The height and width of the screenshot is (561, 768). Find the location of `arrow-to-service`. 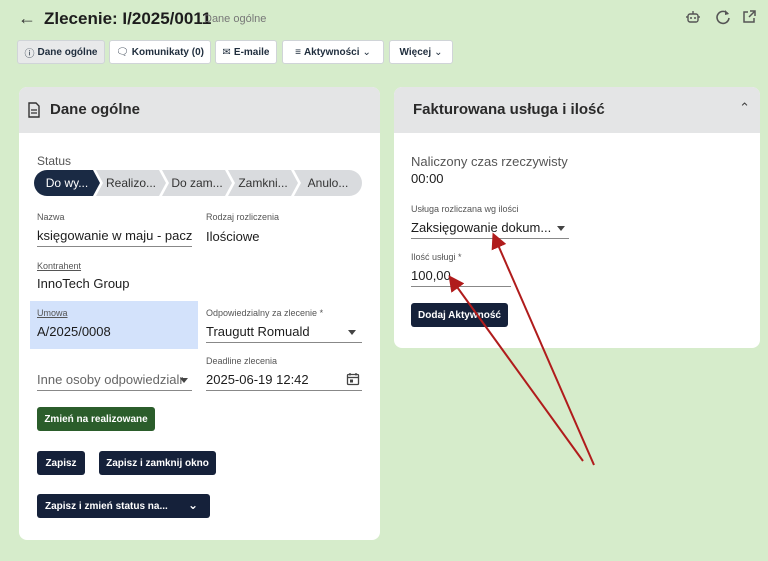

arrow-to-service is located at coordinates (543, 349).